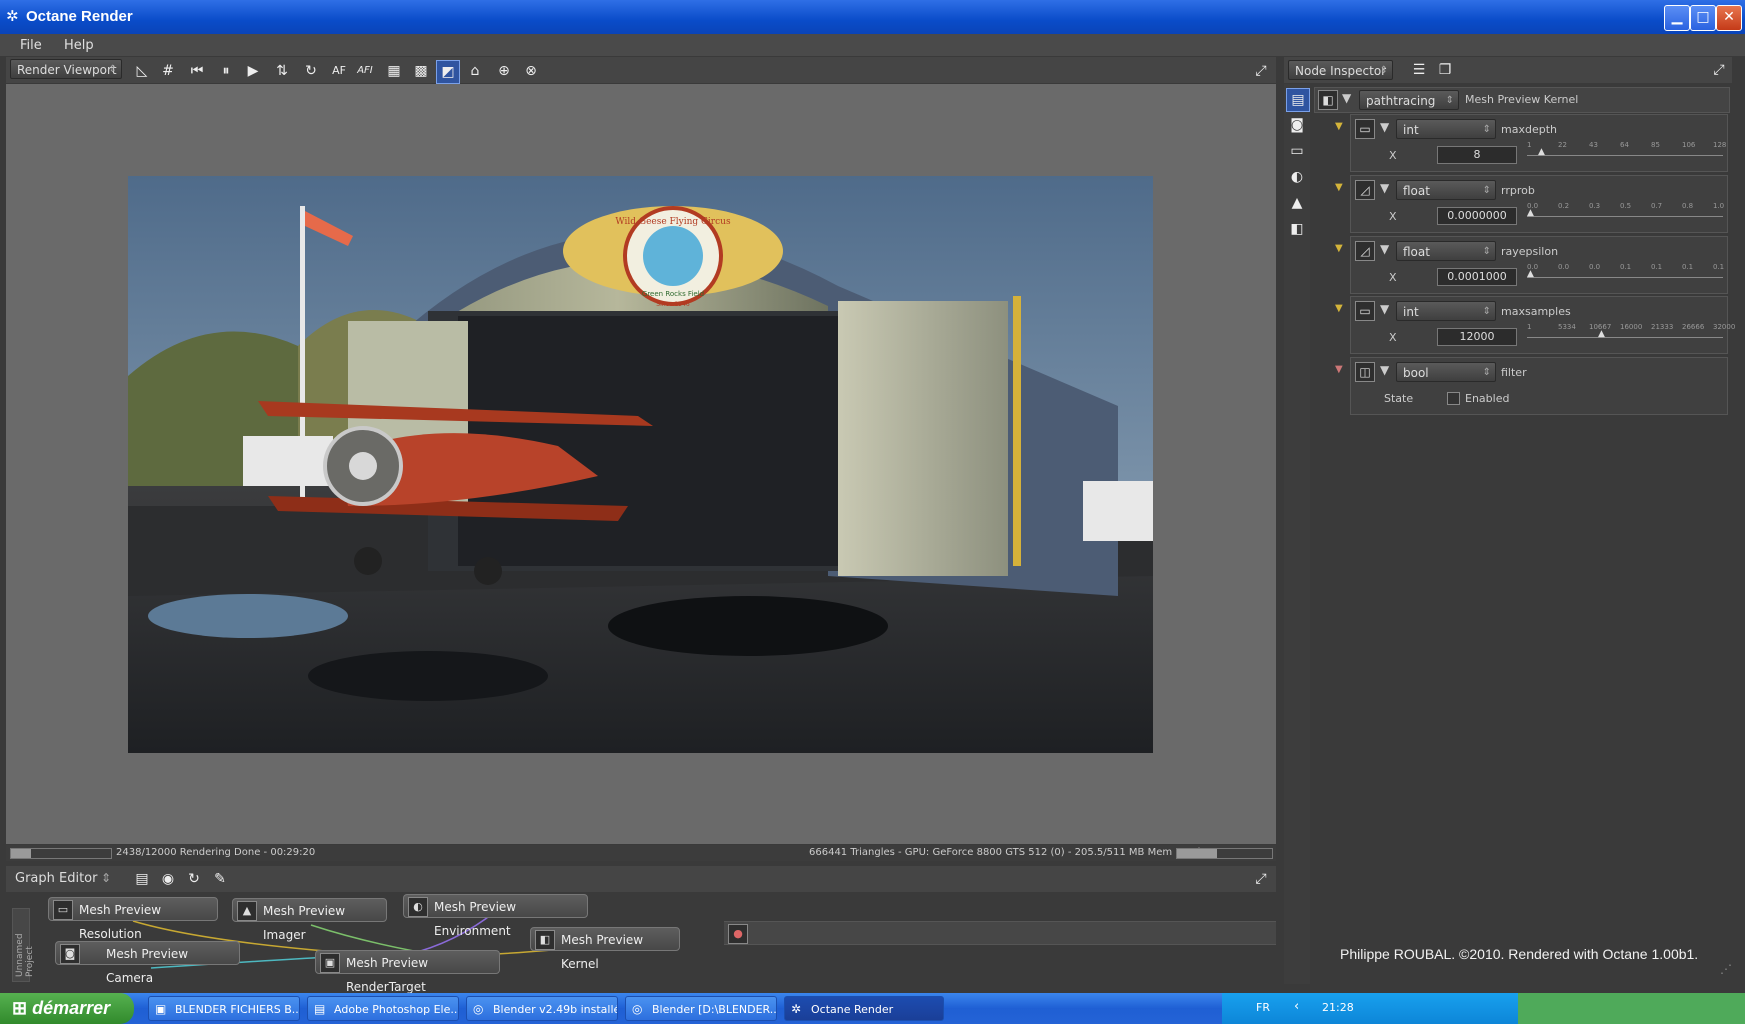  What do you see at coordinates (418, 907) in the screenshot?
I see `environment-node-icon: ◐` at bounding box center [418, 907].